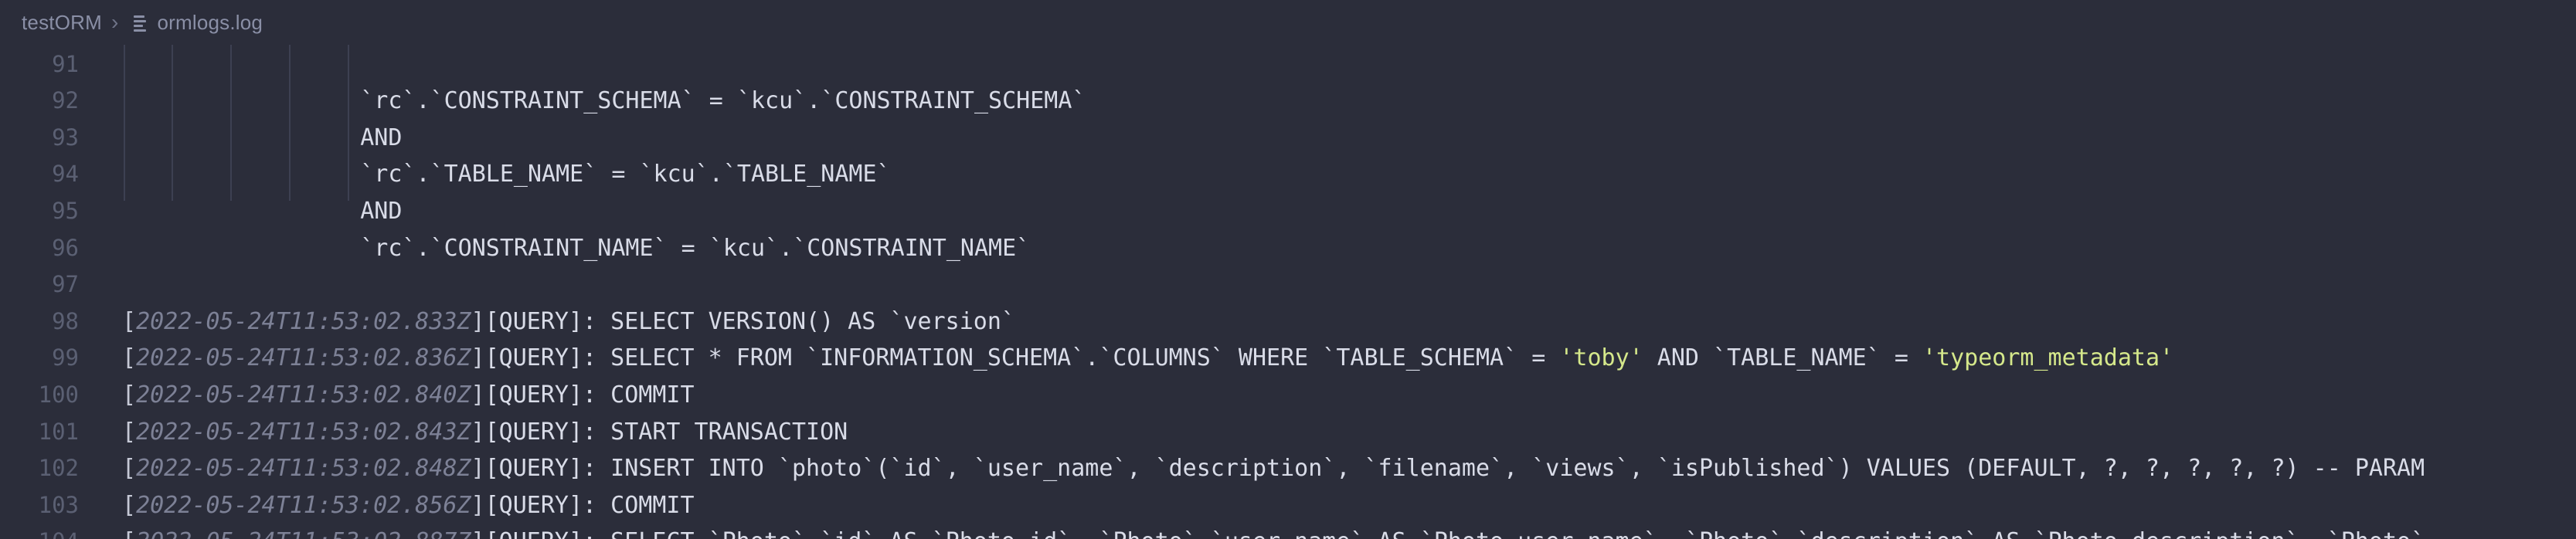  I want to click on breadcrumb-project: testORM, so click(62, 23).